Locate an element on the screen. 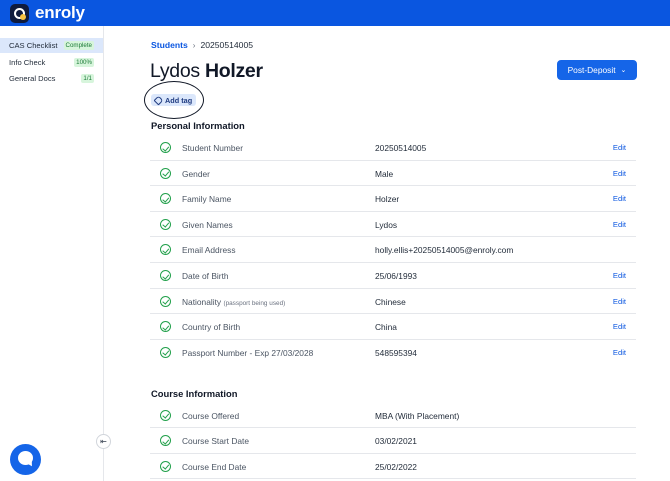 This screenshot has width=670, height=481. field-label: Course End Date is located at coordinates (214, 466).